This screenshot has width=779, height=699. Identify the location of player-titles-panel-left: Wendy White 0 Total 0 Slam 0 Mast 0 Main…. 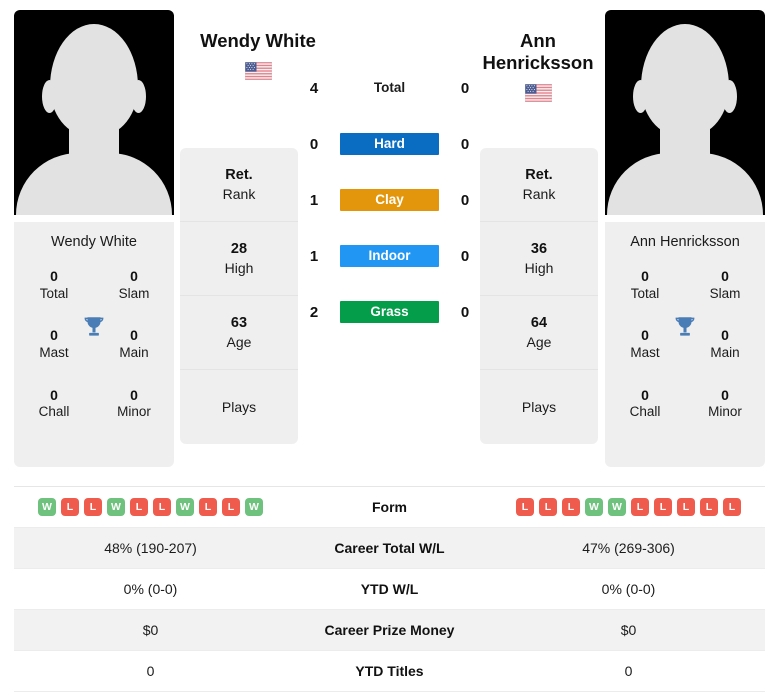
(94, 344).